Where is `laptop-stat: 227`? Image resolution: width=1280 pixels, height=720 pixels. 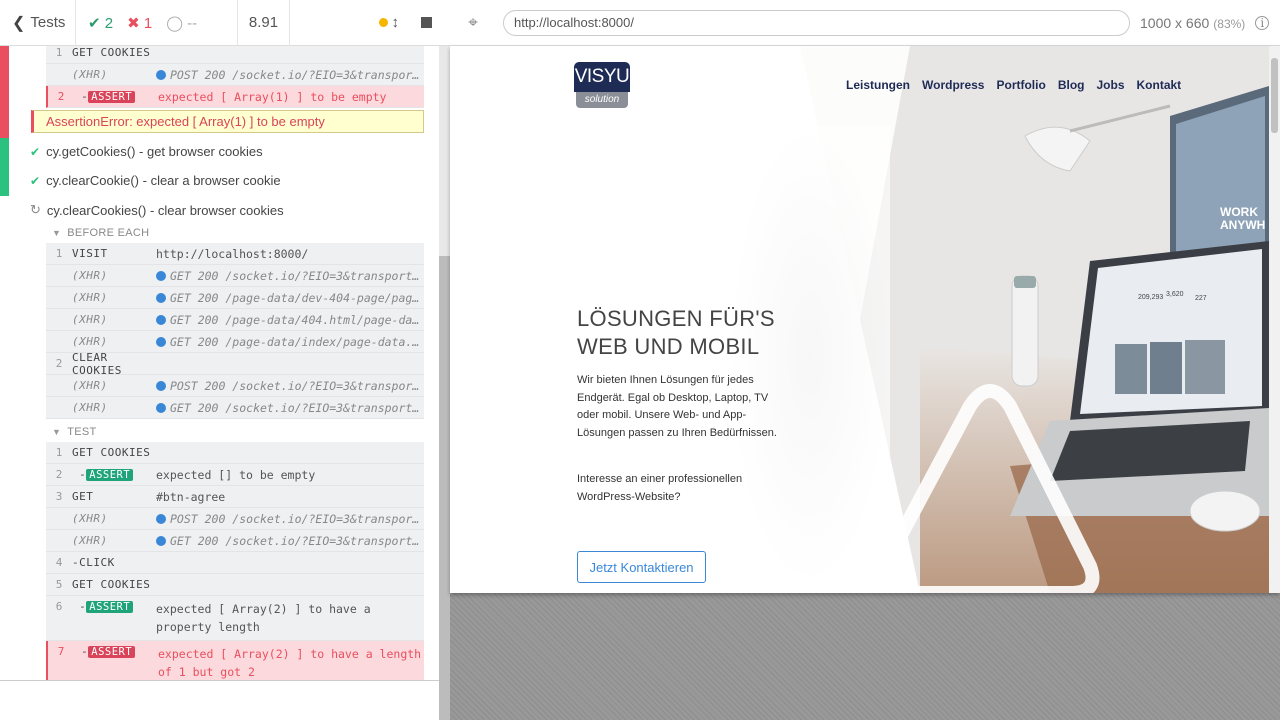
laptop-stat: 227 is located at coordinates (1201, 298).